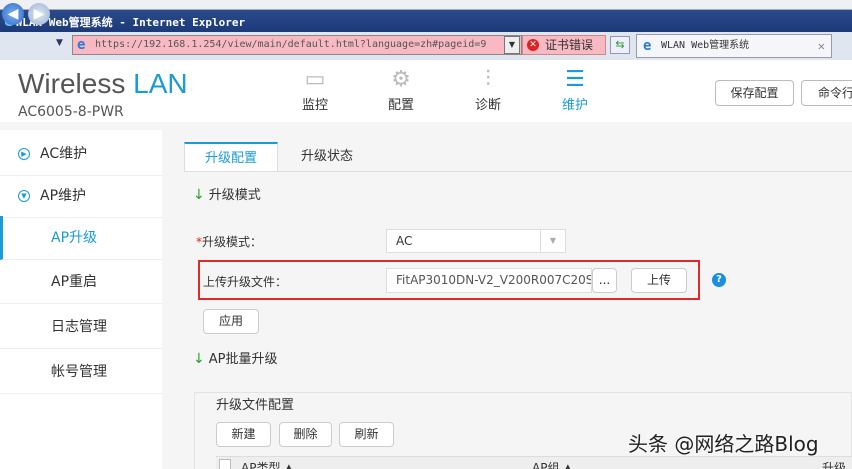 The height and width of the screenshot is (469, 852). Describe the element at coordinates (39, 14) in the screenshot. I see `forward-button: ▶` at that location.